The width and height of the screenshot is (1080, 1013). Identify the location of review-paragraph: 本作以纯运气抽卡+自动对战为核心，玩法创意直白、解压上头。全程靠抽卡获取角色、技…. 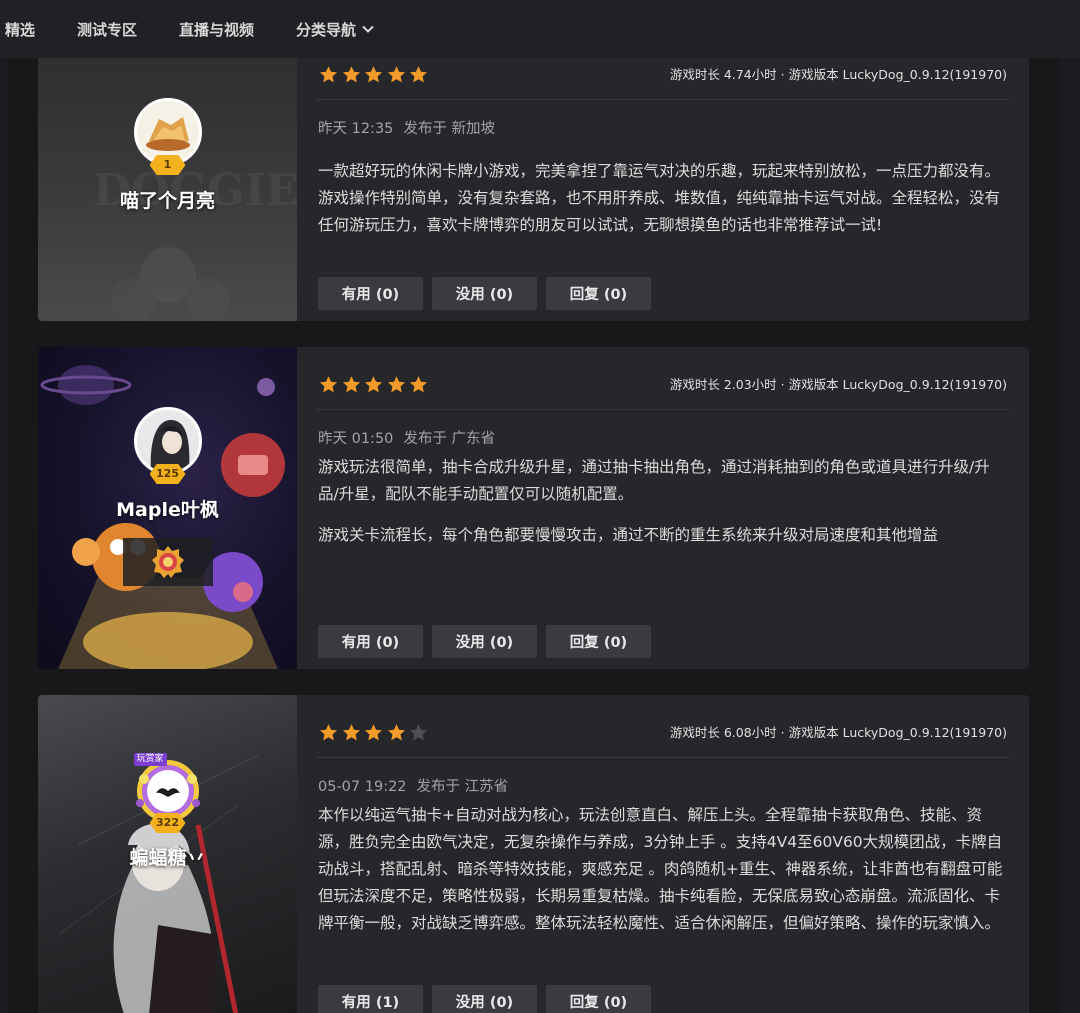
(660, 869).